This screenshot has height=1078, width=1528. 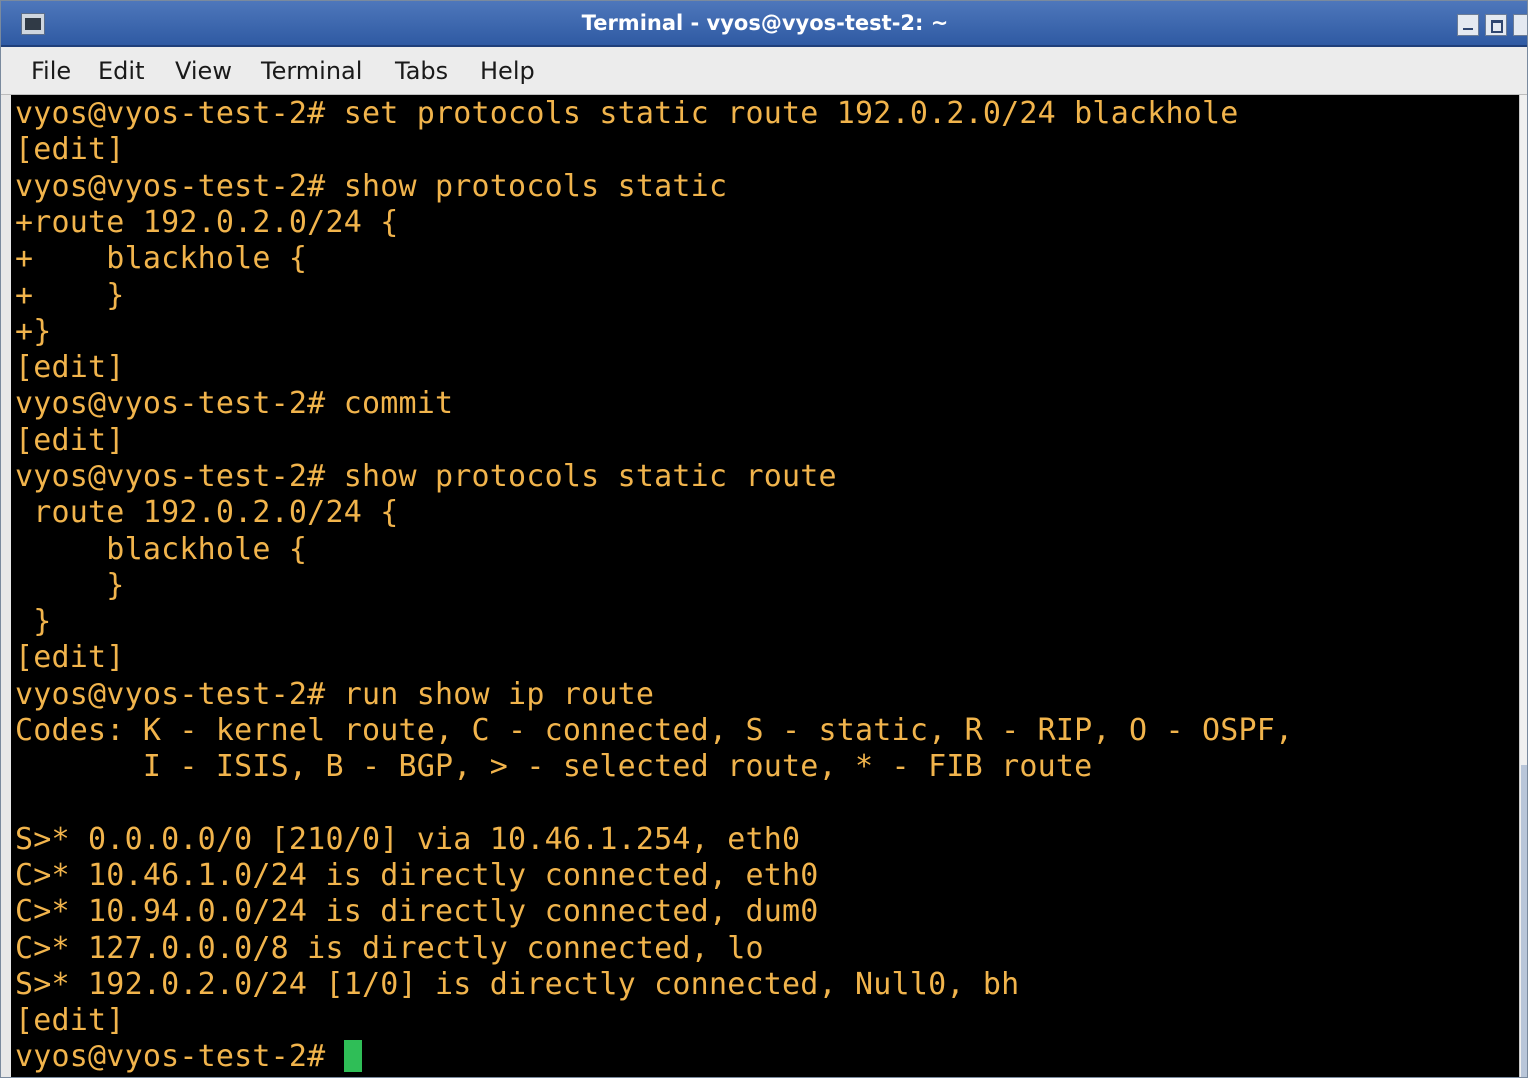 What do you see at coordinates (1496, 25) in the screenshot?
I see `maximize-icon` at bounding box center [1496, 25].